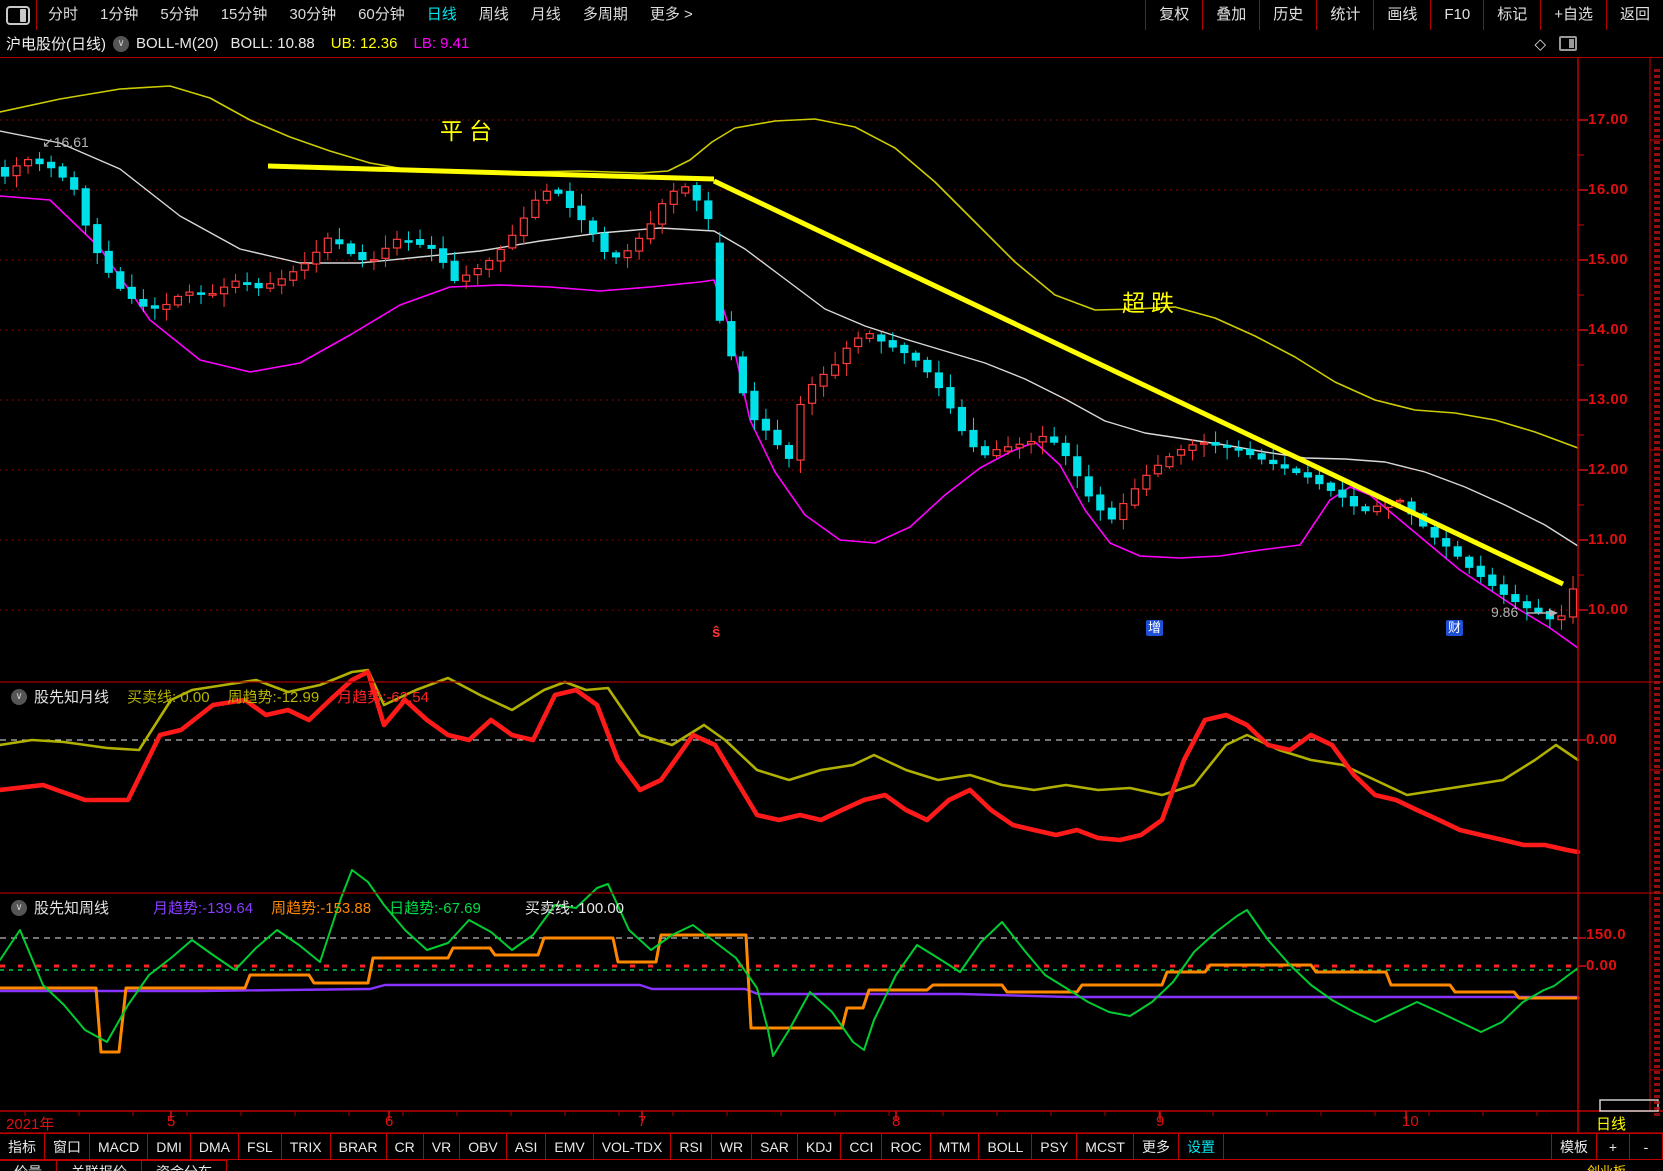  What do you see at coordinates (1344, 15) in the screenshot?
I see `top-button: 统计` at bounding box center [1344, 15].